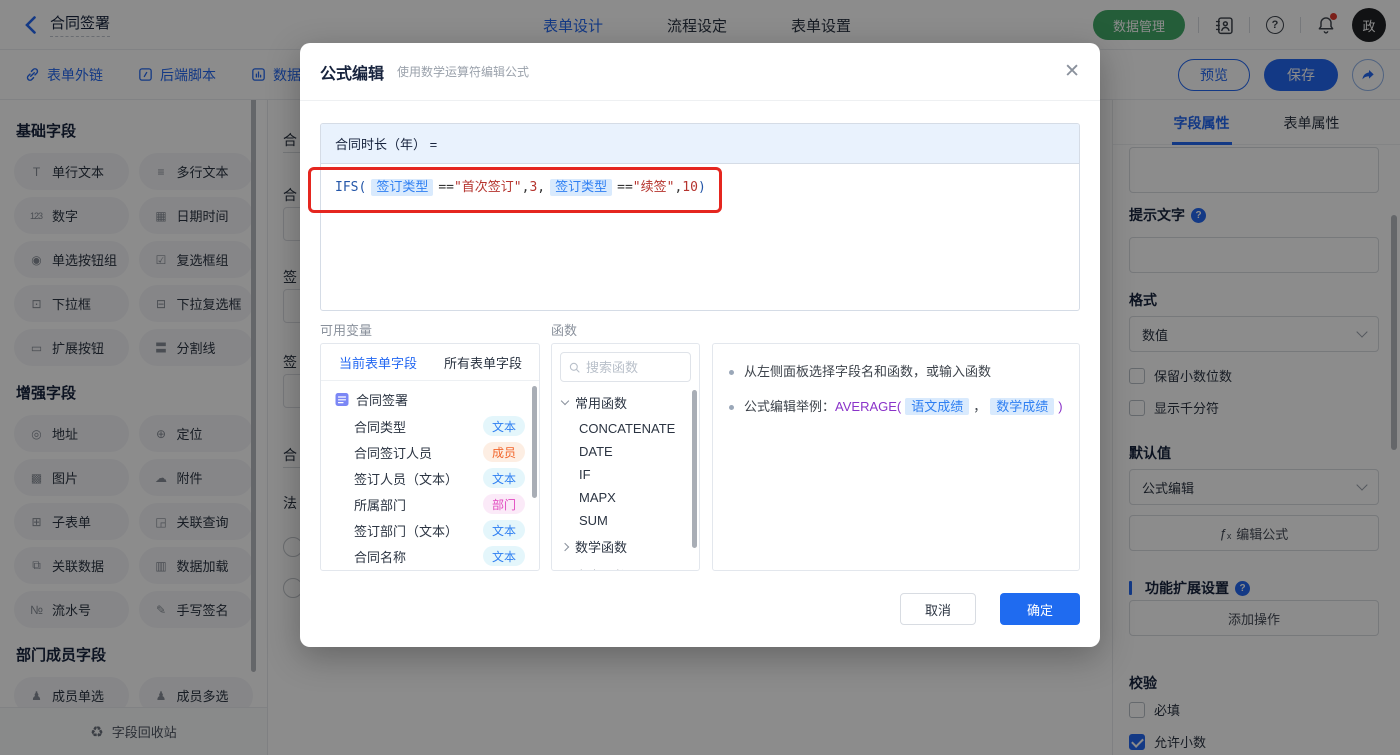  I want to click on formula-token-number: 10, so click(690, 187).